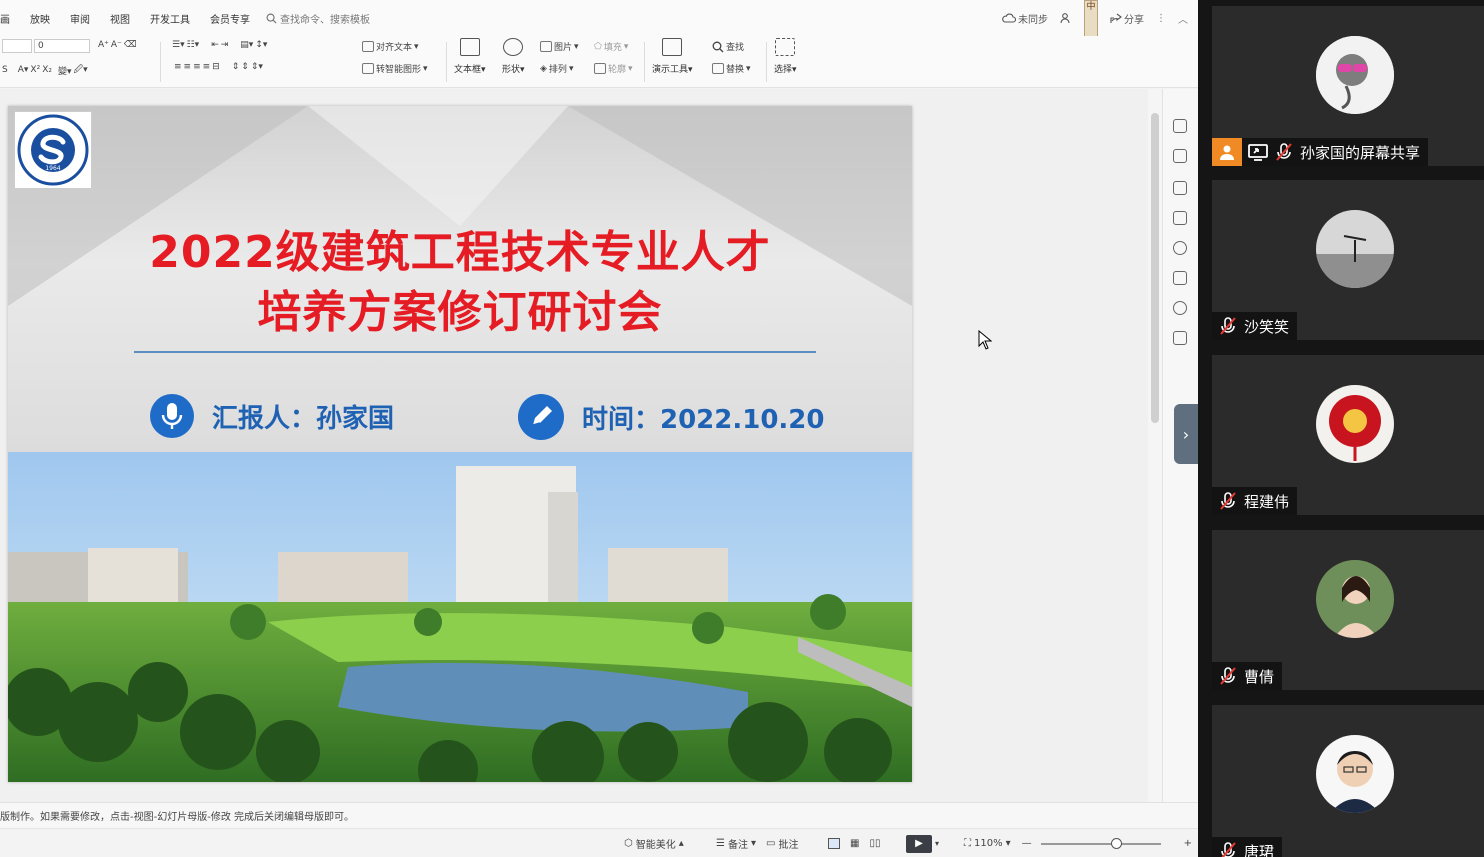 The width and height of the screenshot is (1484, 857). What do you see at coordinates (1259, 676) in the screenshot?
I see `participant-name: 曹倩` at bounding box center [1259, 676].